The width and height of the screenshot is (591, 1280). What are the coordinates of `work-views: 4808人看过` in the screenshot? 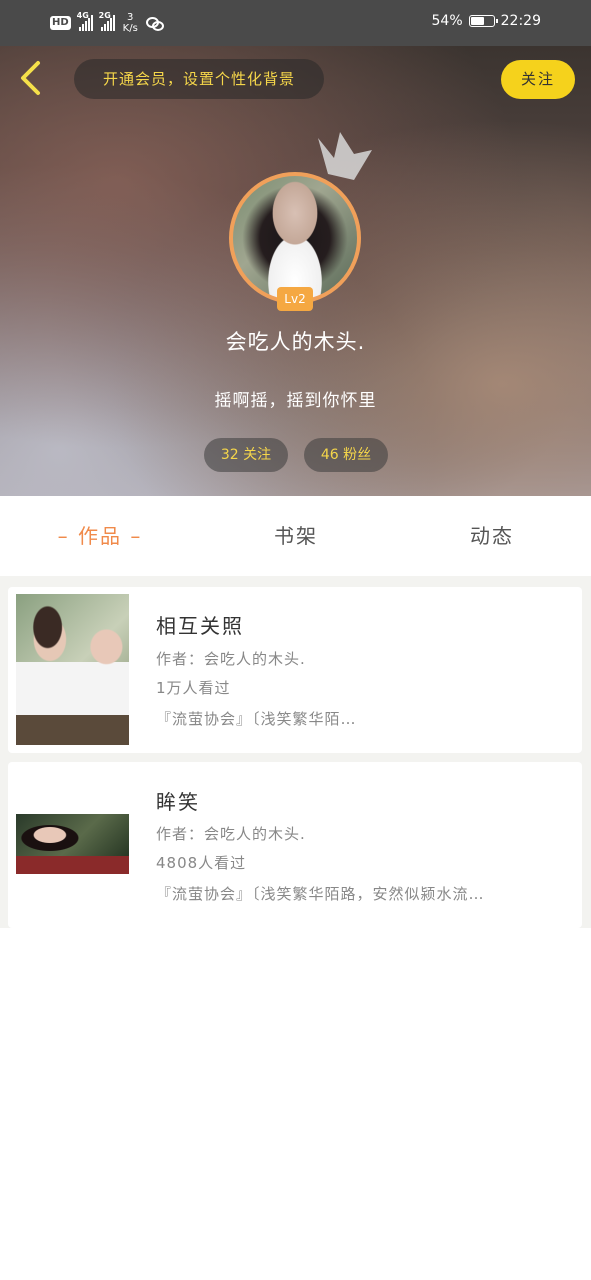 It's located at (201, 863).